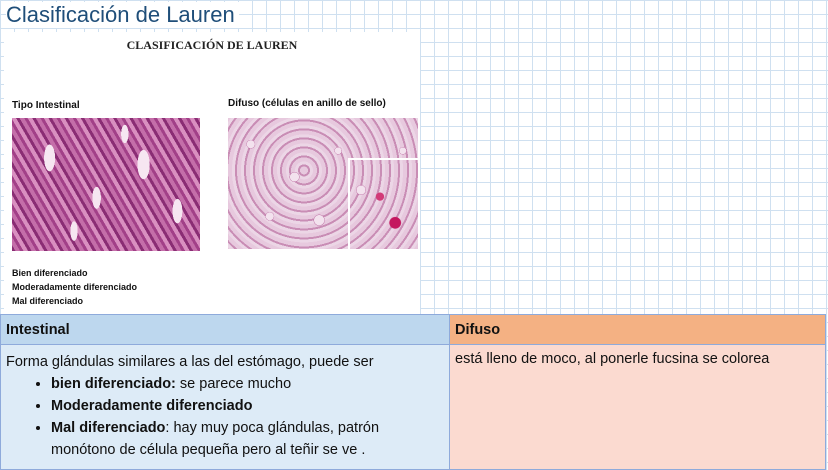 The height and width of the screenshot is (470, 828). What do you see at coordinates (106, 184) in the screenshot?
I see `intestinal-histology-image` at bounding box center [106, 184].